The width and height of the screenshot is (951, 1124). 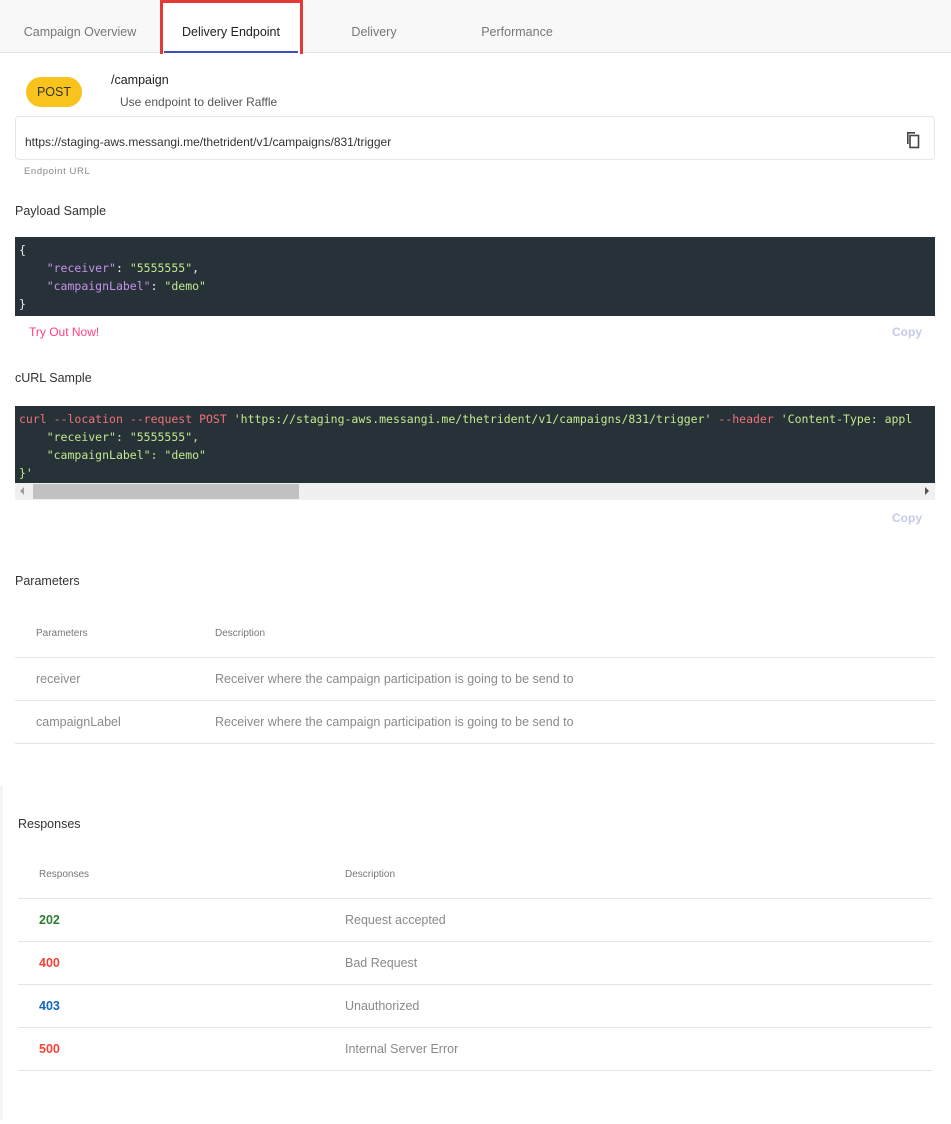 What do you see at coordinates (475, 634) in the screenshot?
I see `parameters-header-row: Parameters Description` at bounding box center [475, 634].